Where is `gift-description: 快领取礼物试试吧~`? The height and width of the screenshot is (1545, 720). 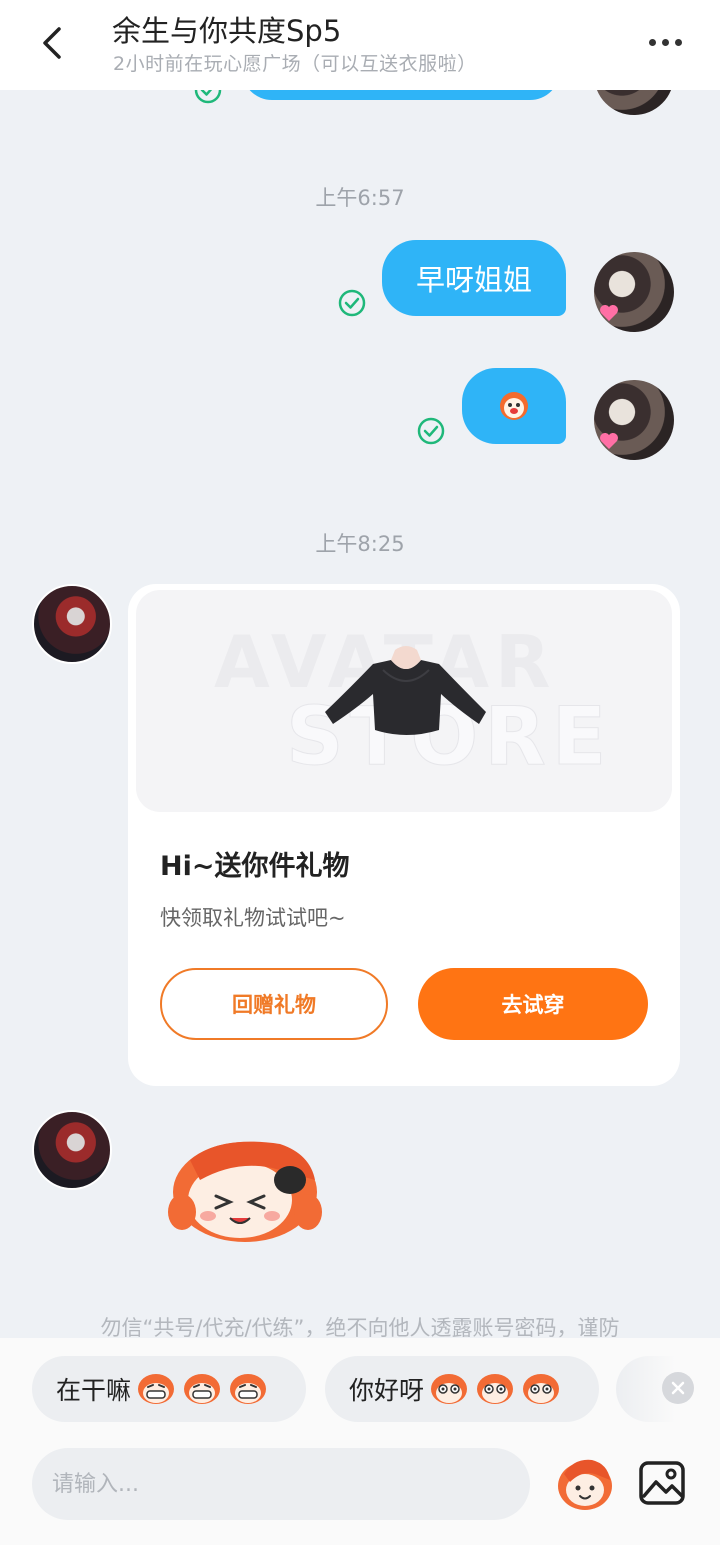
gift-description: 快领取礼物试试吧~ is located at coordinates (253, 918).